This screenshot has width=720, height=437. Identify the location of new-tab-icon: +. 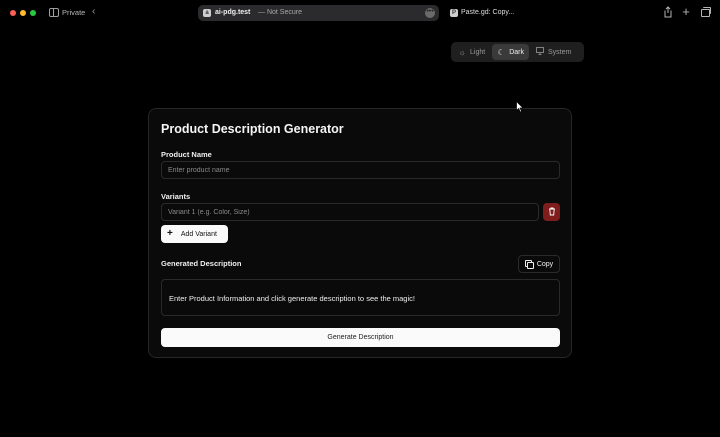
(686, 11).